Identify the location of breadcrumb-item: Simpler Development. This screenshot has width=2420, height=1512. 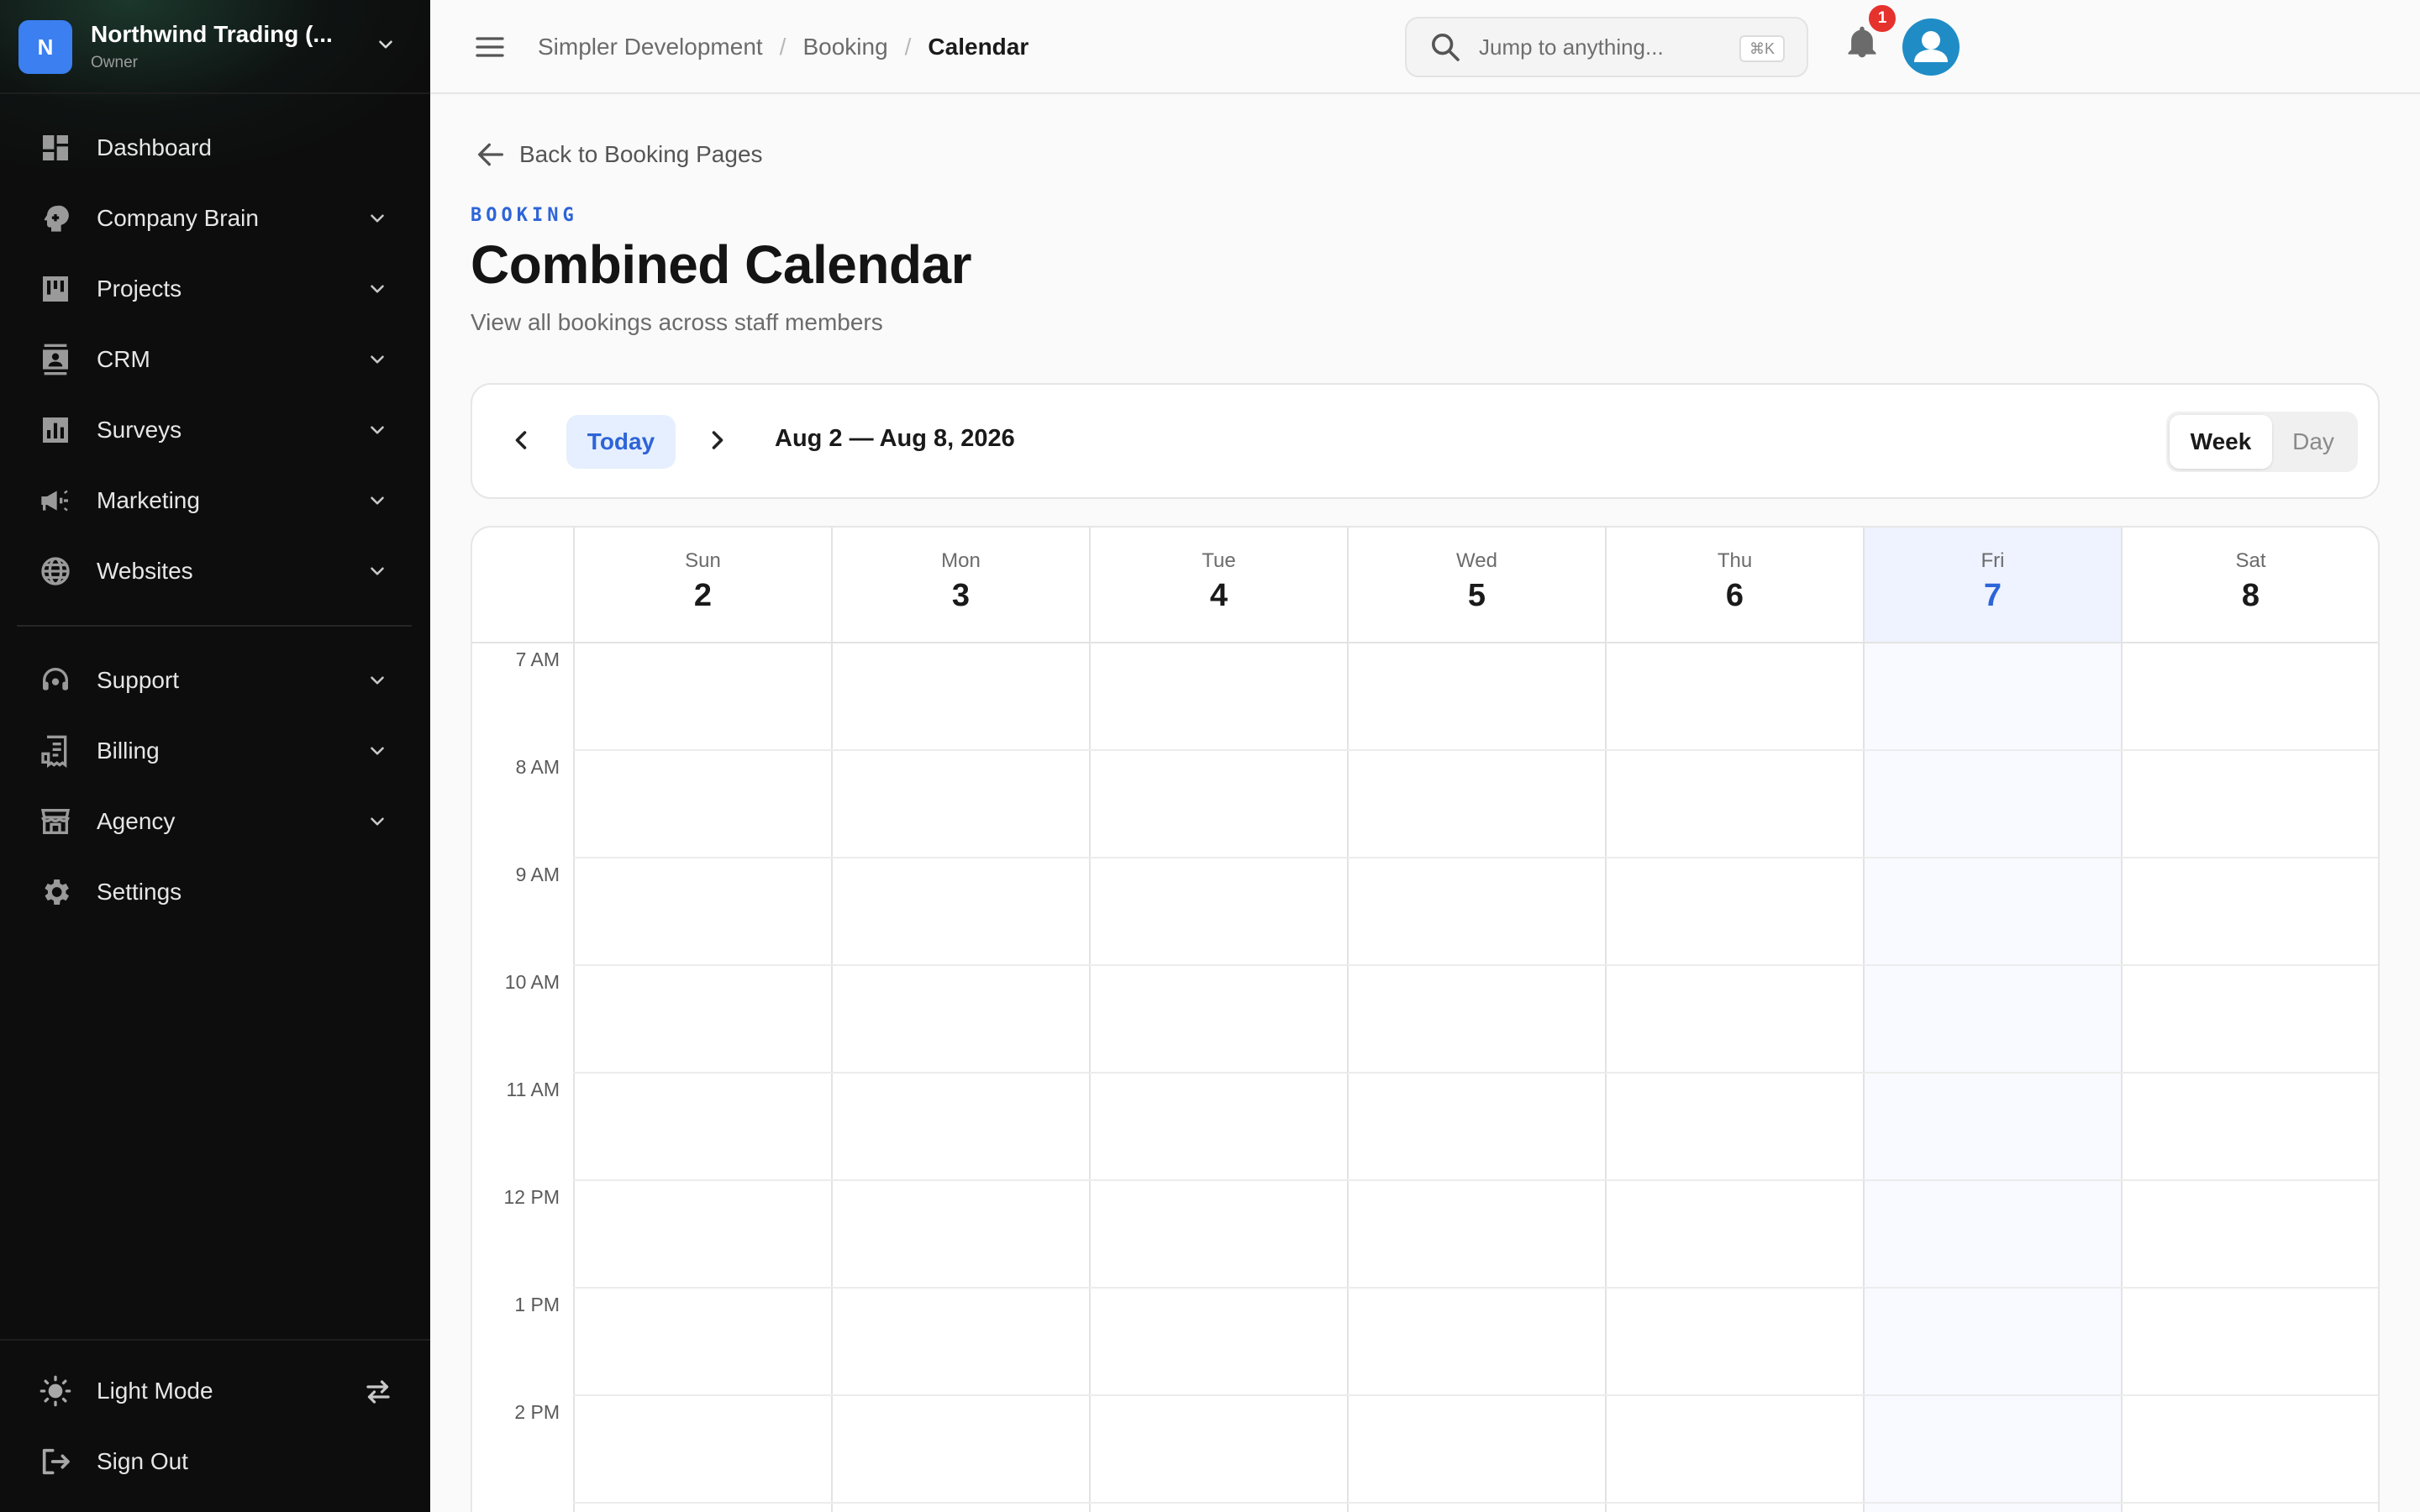
(650, 47).